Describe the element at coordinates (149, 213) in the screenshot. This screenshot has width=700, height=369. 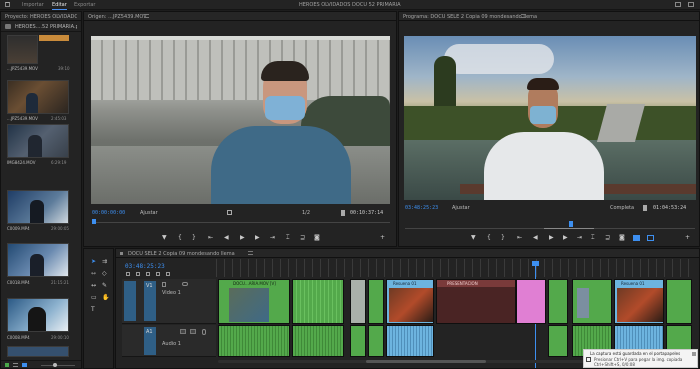
I see `source-fit-dropdown: Ajustar` at that location.